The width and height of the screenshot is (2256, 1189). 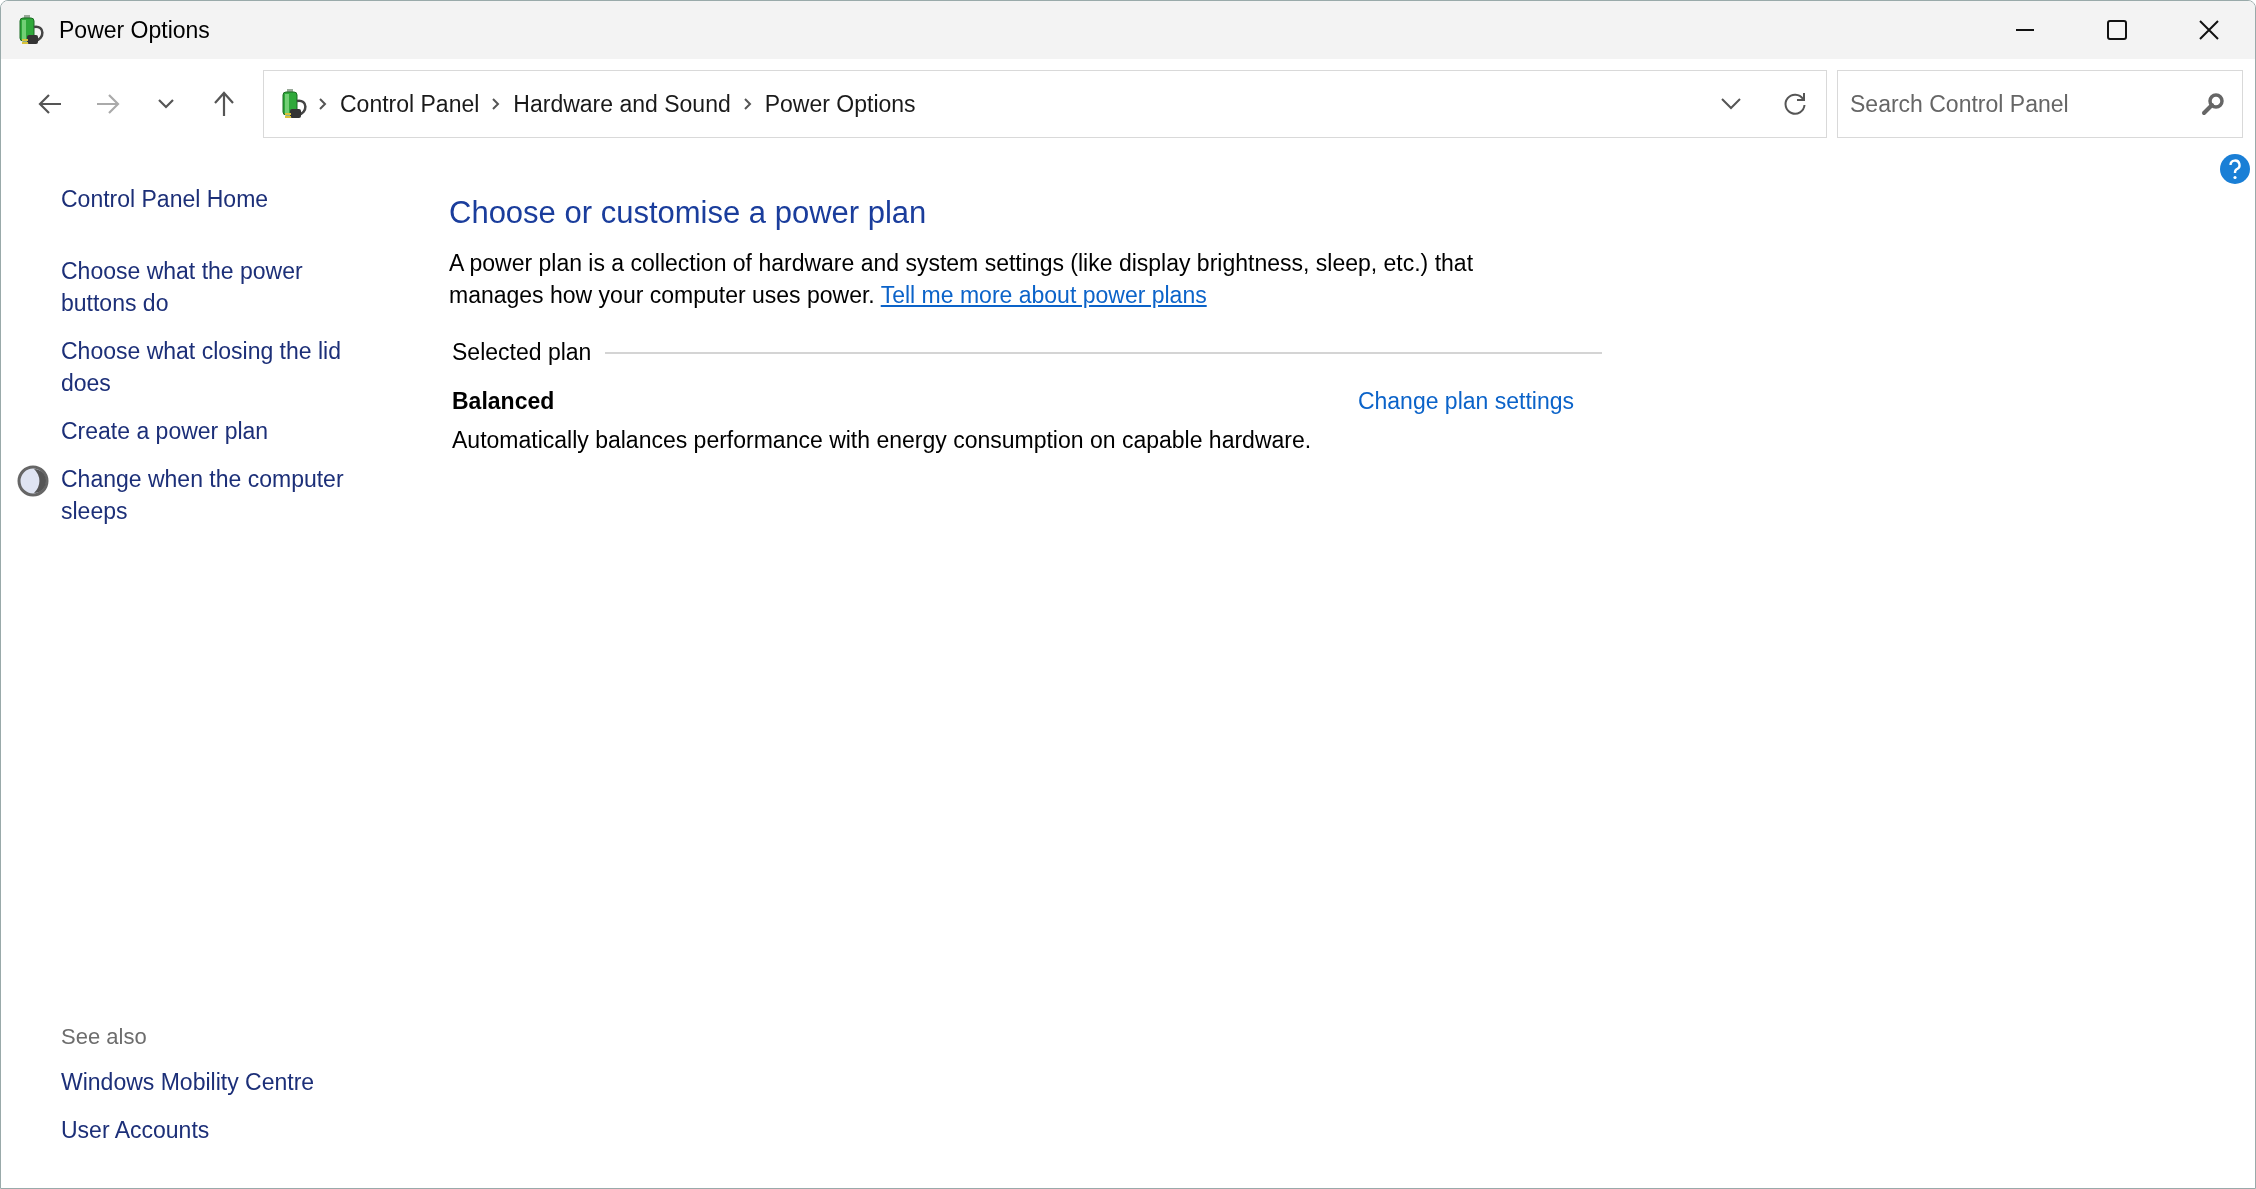 What do you see at coordinates (2209, 30) in the screenshot?
I see `close-icon` at bounding box center [2209, 30].